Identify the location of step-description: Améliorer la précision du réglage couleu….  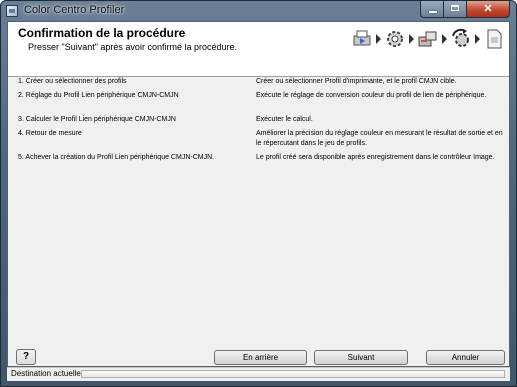
(379, 138).